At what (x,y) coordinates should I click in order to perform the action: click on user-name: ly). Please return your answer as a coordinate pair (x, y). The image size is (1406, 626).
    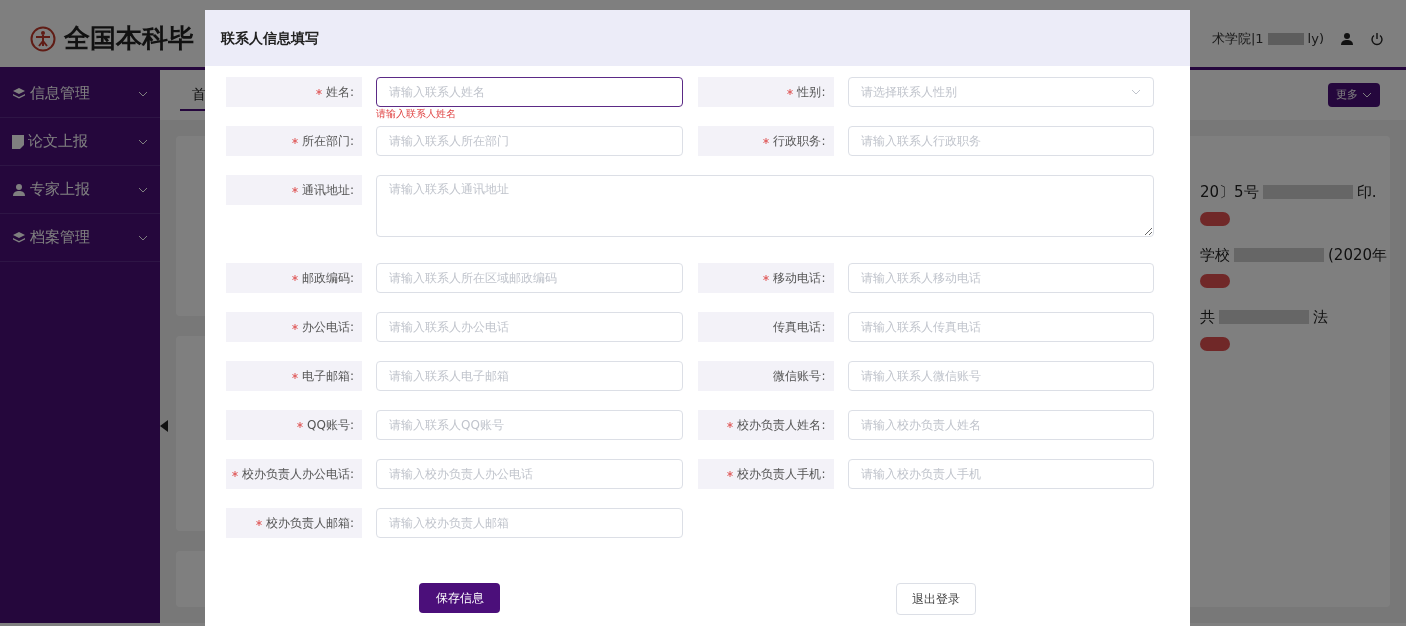
    Looking at the image, I should click on (1315, 38).